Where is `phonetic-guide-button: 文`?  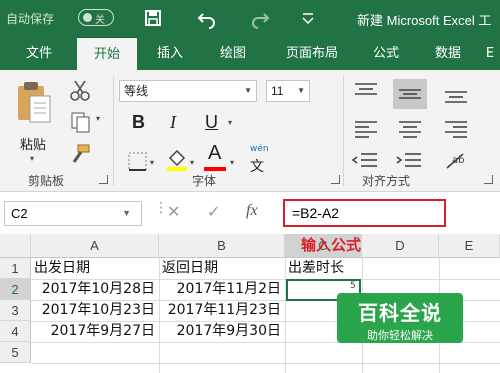 phonetic-guide-button: 文 is located at coordinates (257, 166).